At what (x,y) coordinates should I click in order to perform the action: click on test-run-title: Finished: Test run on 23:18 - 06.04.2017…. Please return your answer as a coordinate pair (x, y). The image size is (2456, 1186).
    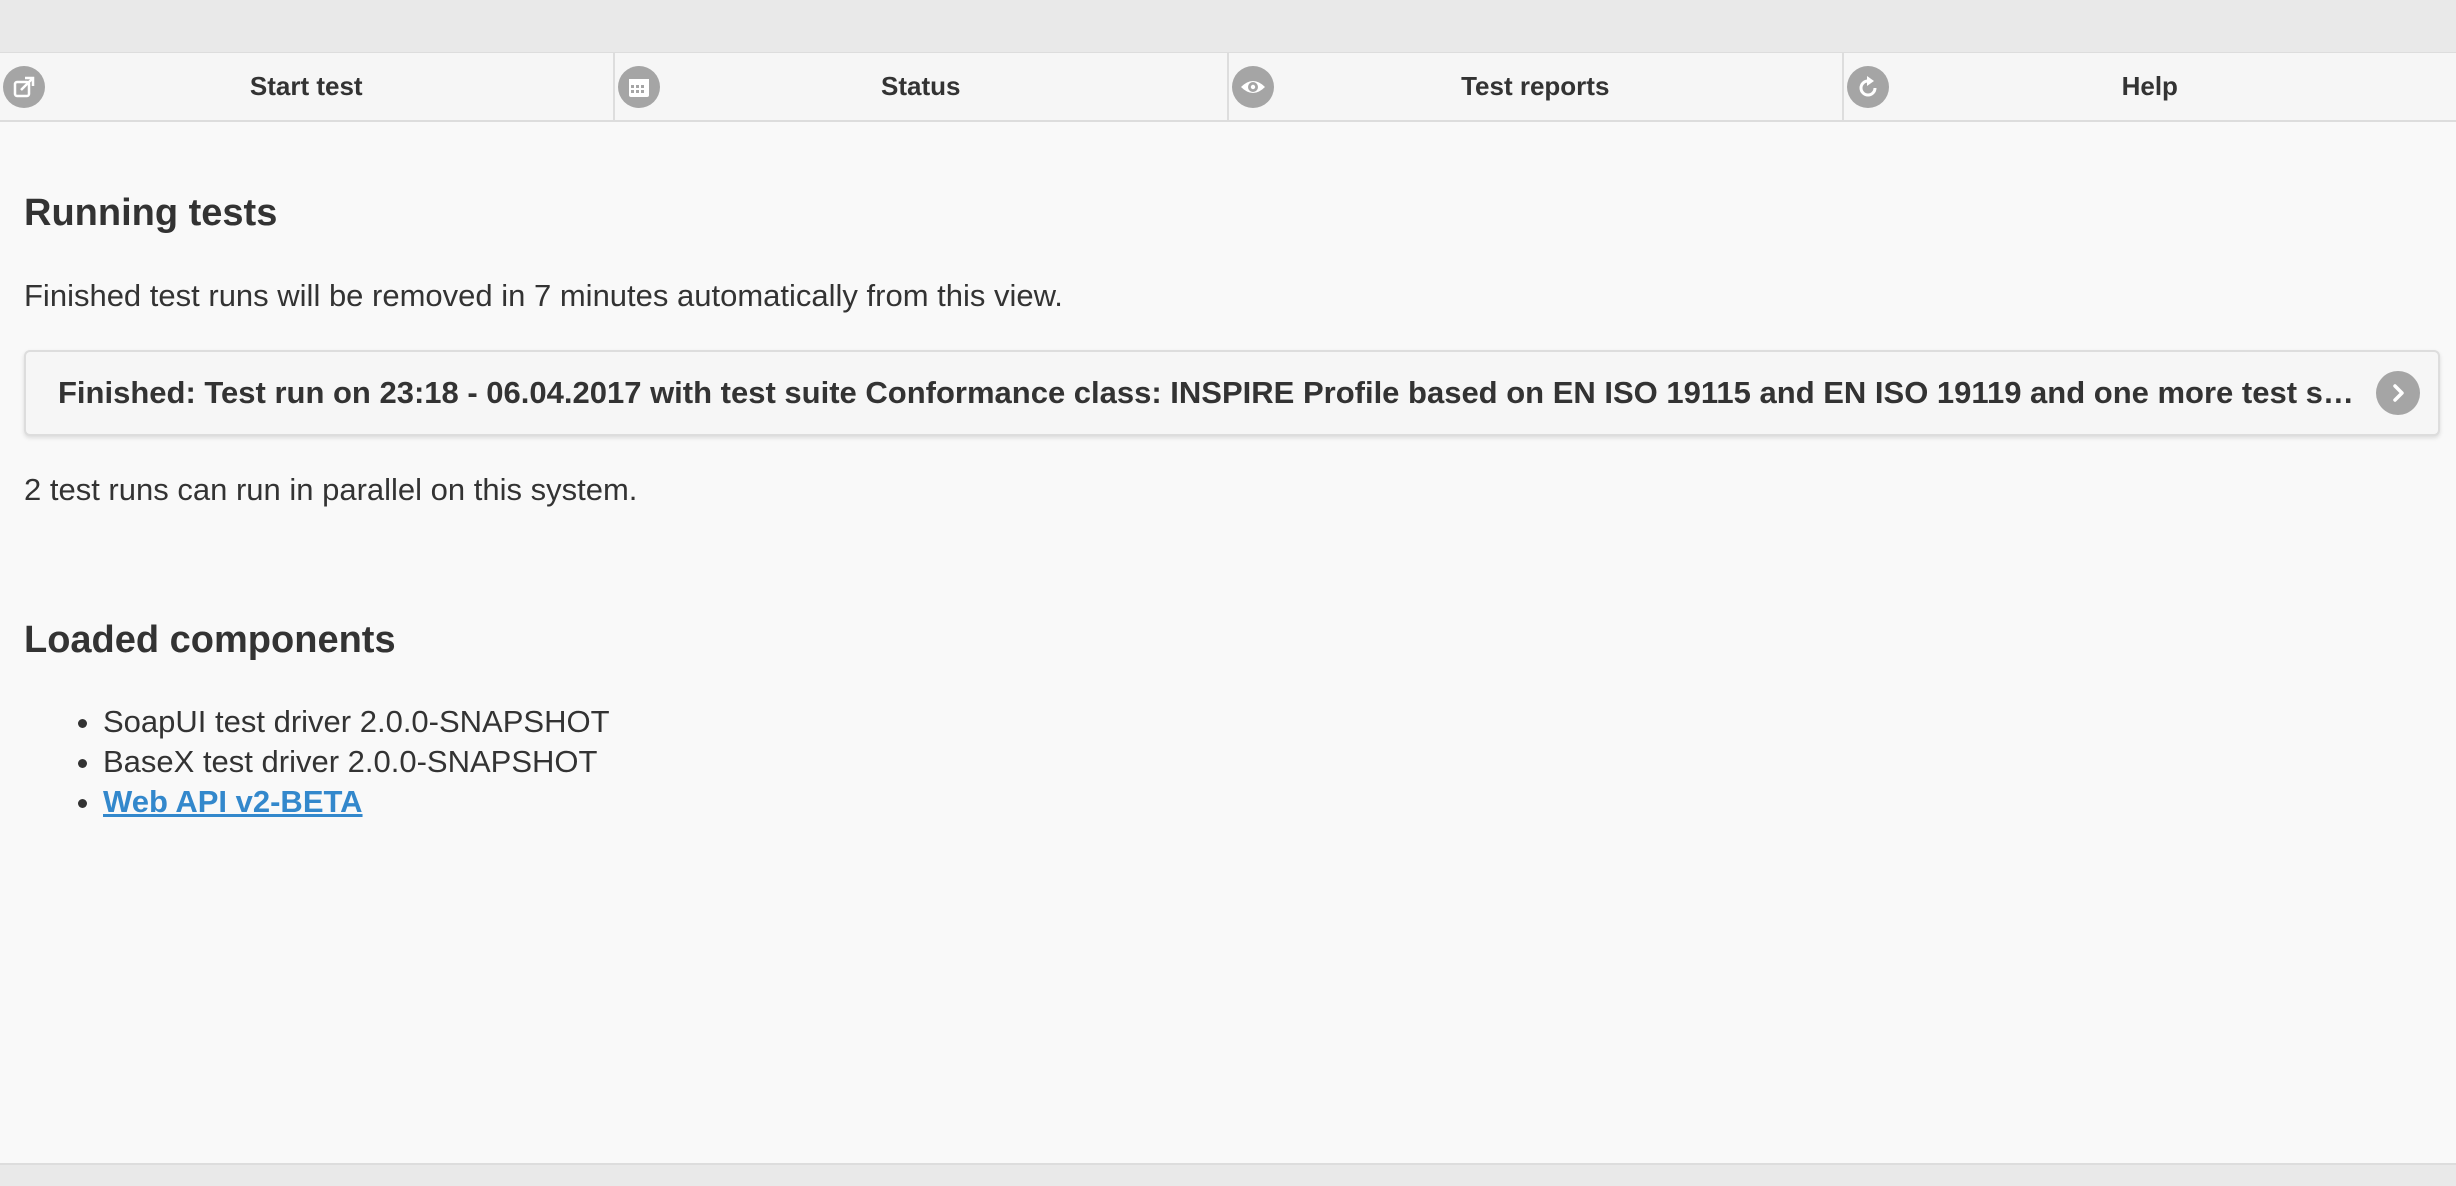
    Looking at the image, I should click on (1208, 392).